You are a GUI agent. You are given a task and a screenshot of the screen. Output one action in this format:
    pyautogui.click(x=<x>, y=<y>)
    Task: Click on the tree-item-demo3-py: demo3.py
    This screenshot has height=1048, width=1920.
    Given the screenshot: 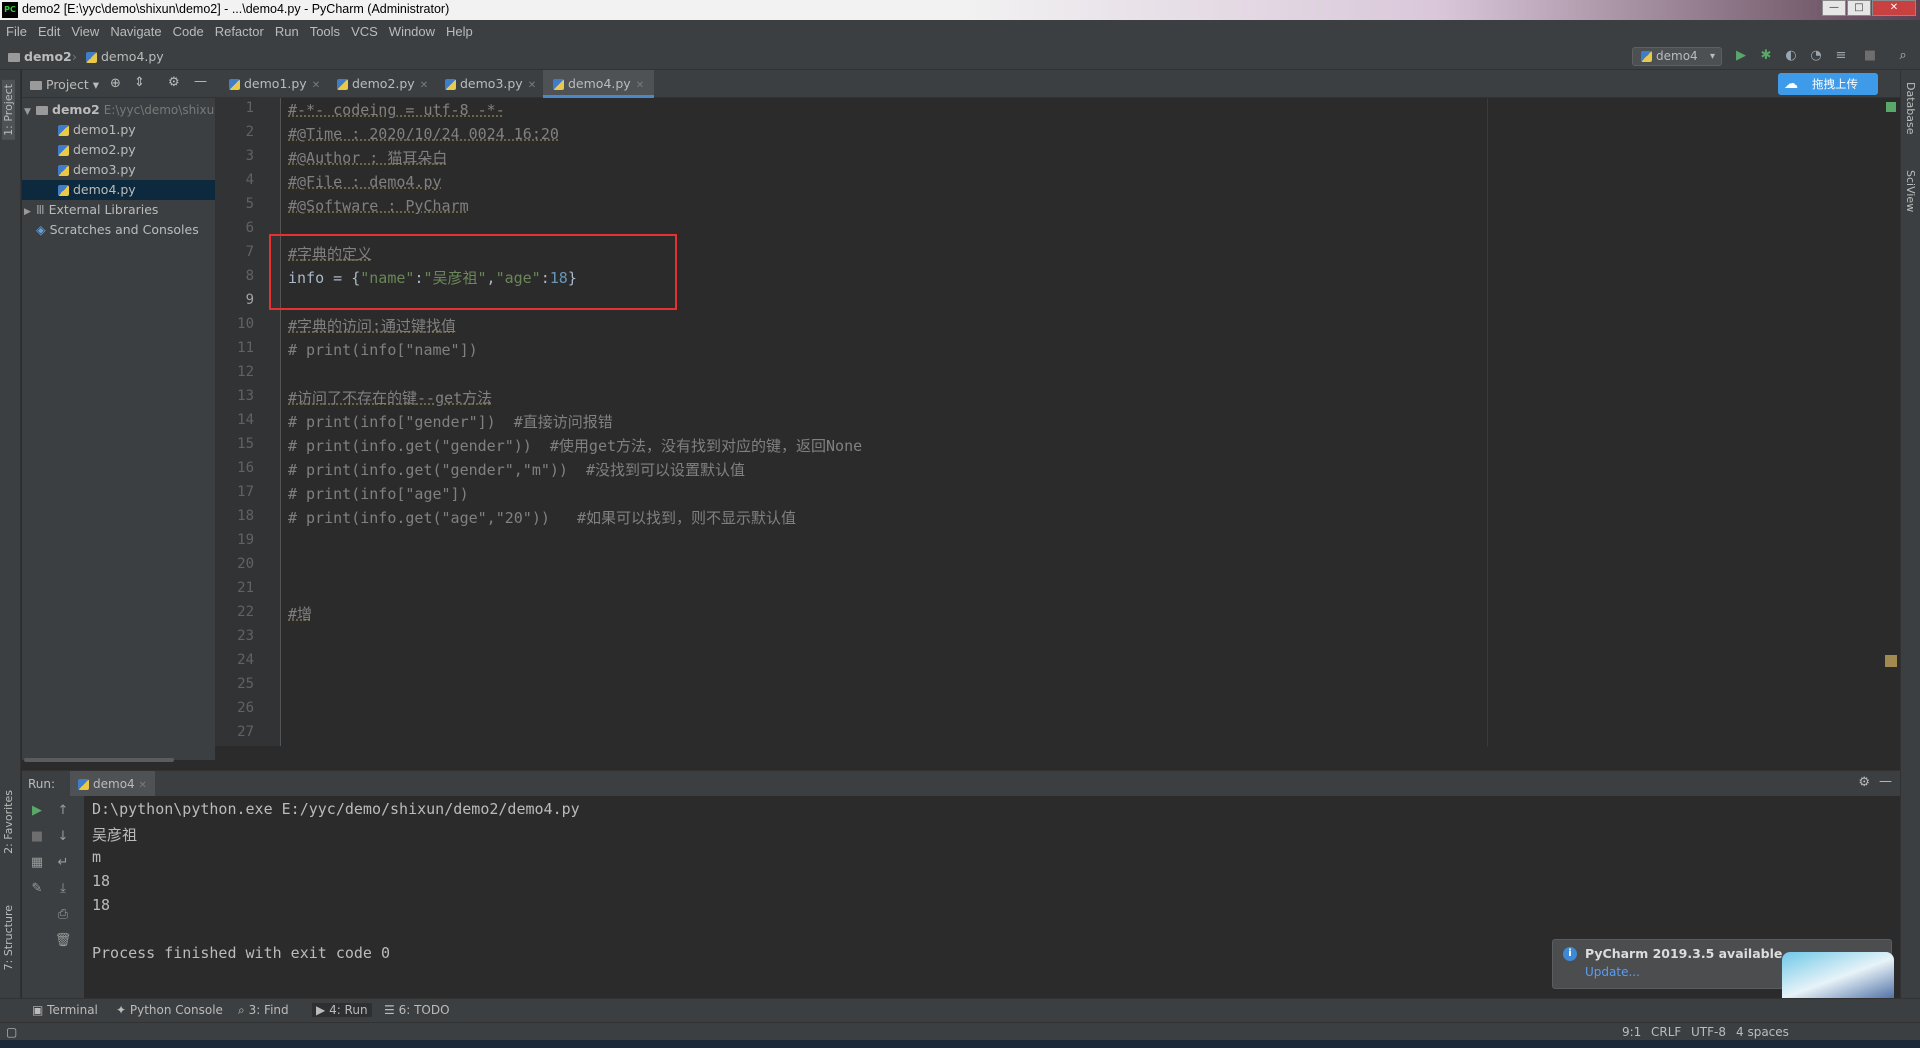 What is the action you would take?
    pyautogui.click(x=118, y=170)
    